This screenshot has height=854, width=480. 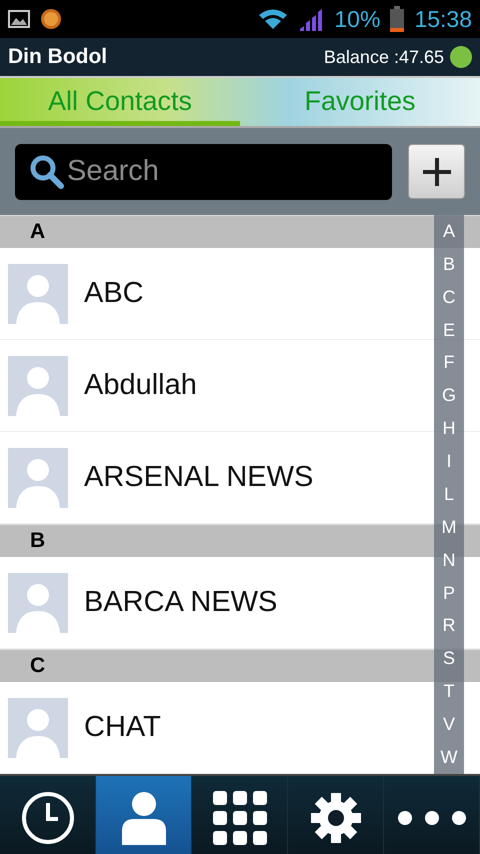 What do you see at coordinates (357, 19) in the screenshot?
I see `battery-percent: 10%` at bounding box center [357, 19].